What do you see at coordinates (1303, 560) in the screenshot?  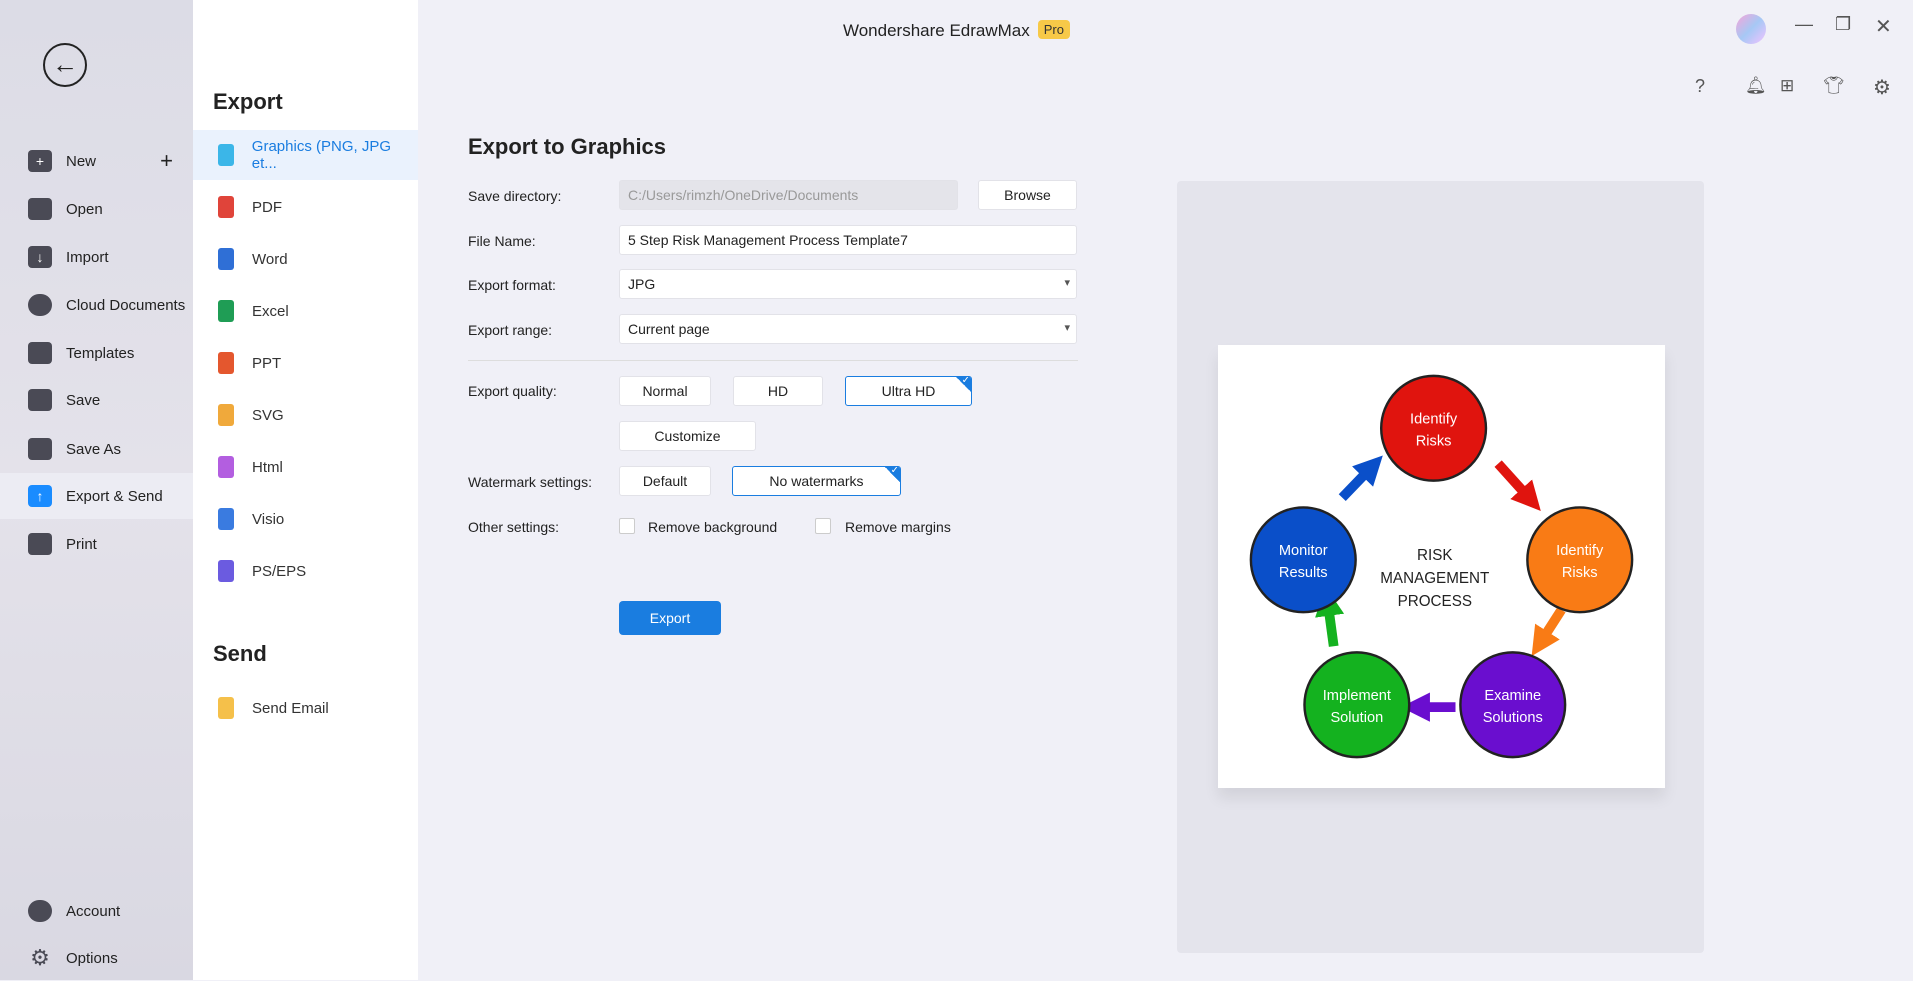 I see `process-node: Monitor Results` at bounding box center [1303, 560].